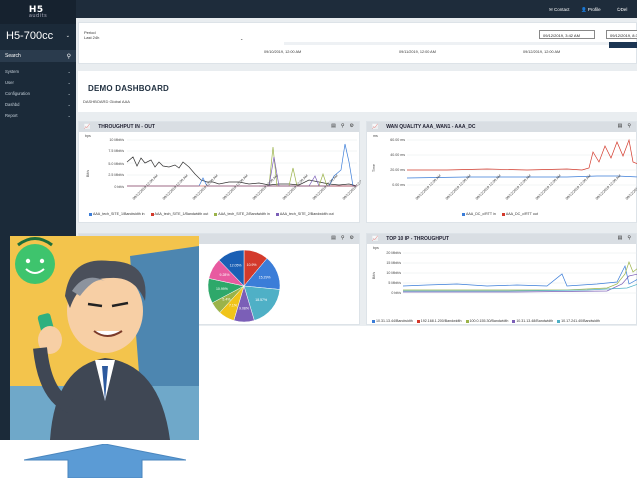  Describe the element at coordinates (397, 140) in the screenshot. I see `y-tick: 60.00 ms` at that location.